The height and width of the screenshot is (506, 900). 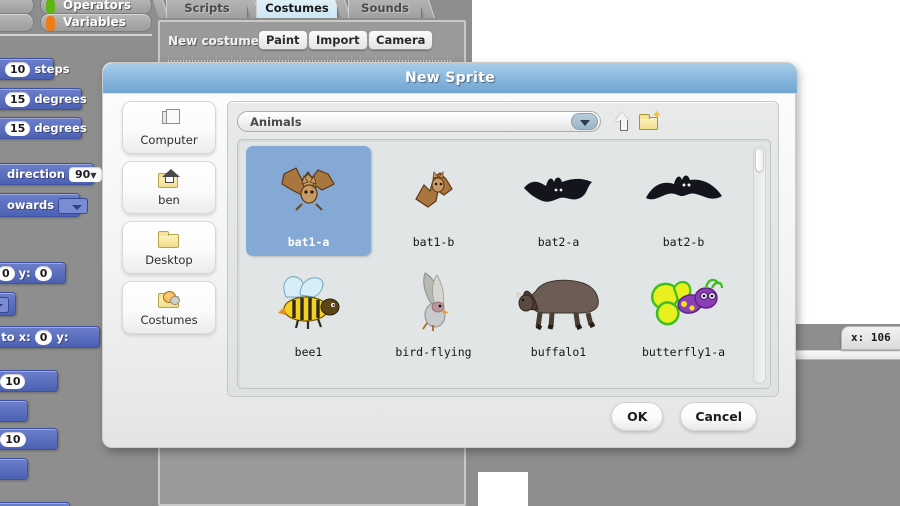 I want to click on sidebar-item-computer-label: Computer, so click(x=169, y=140).